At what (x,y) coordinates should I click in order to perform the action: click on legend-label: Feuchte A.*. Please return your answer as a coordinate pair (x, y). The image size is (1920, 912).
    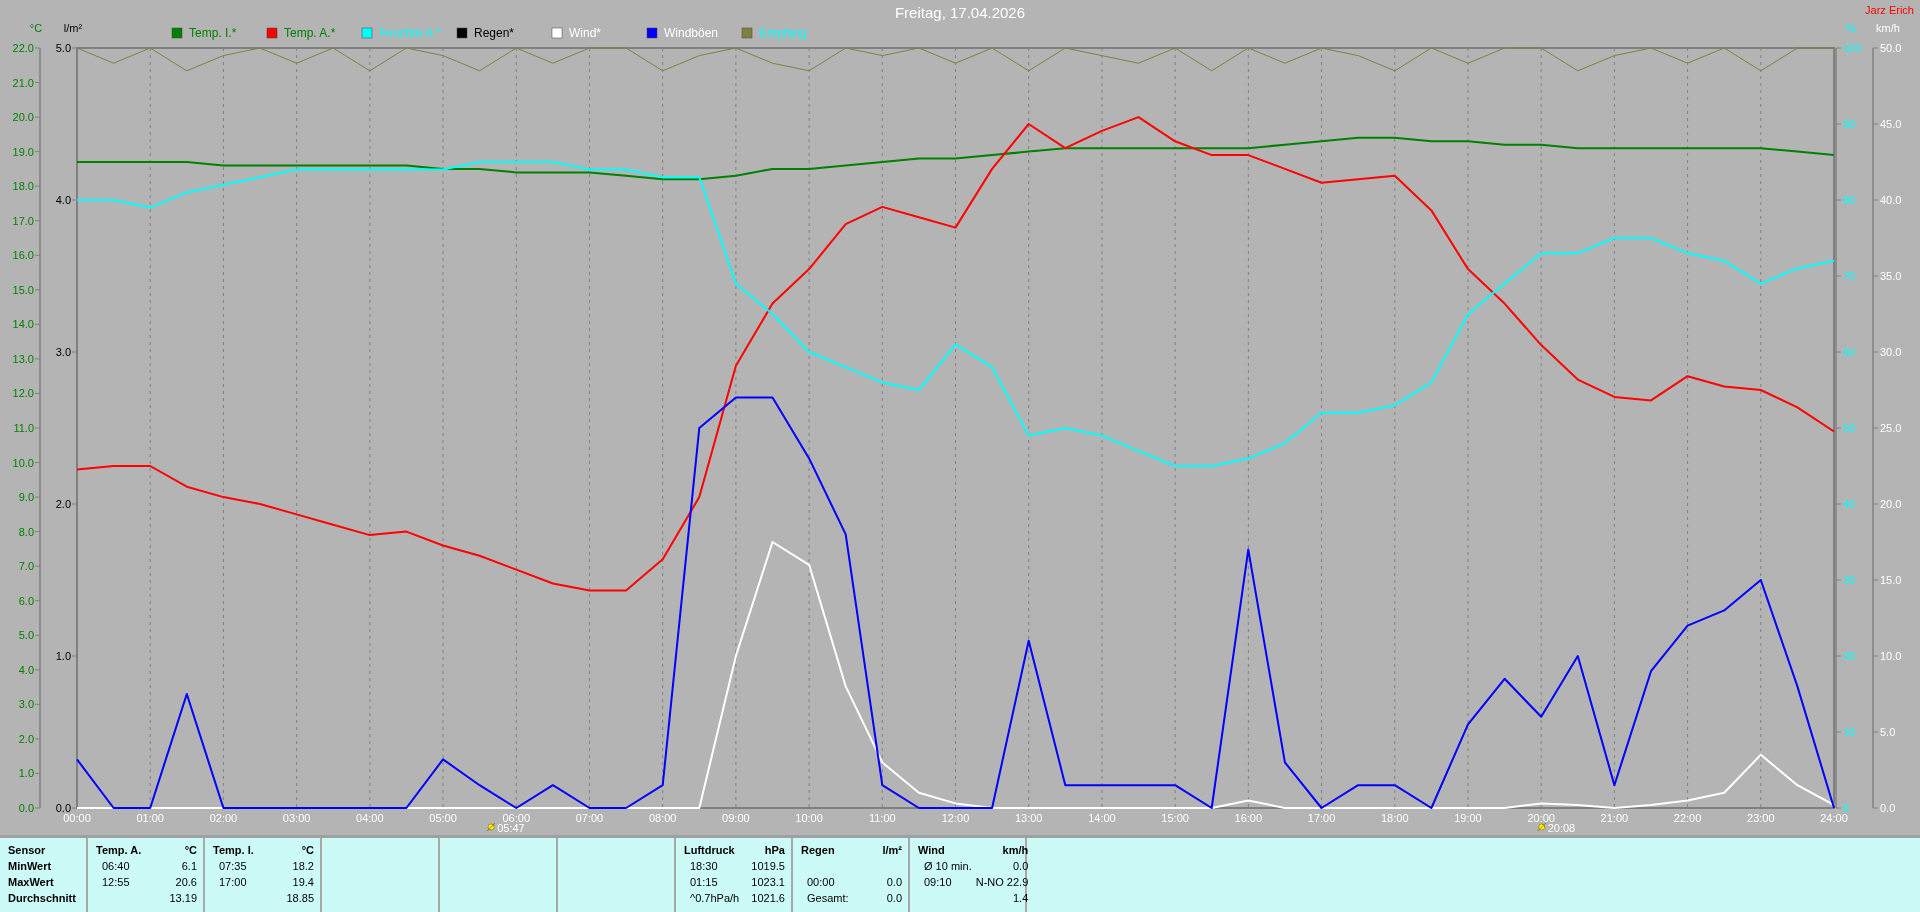
    Looking at the image, I should click on (410, 33).